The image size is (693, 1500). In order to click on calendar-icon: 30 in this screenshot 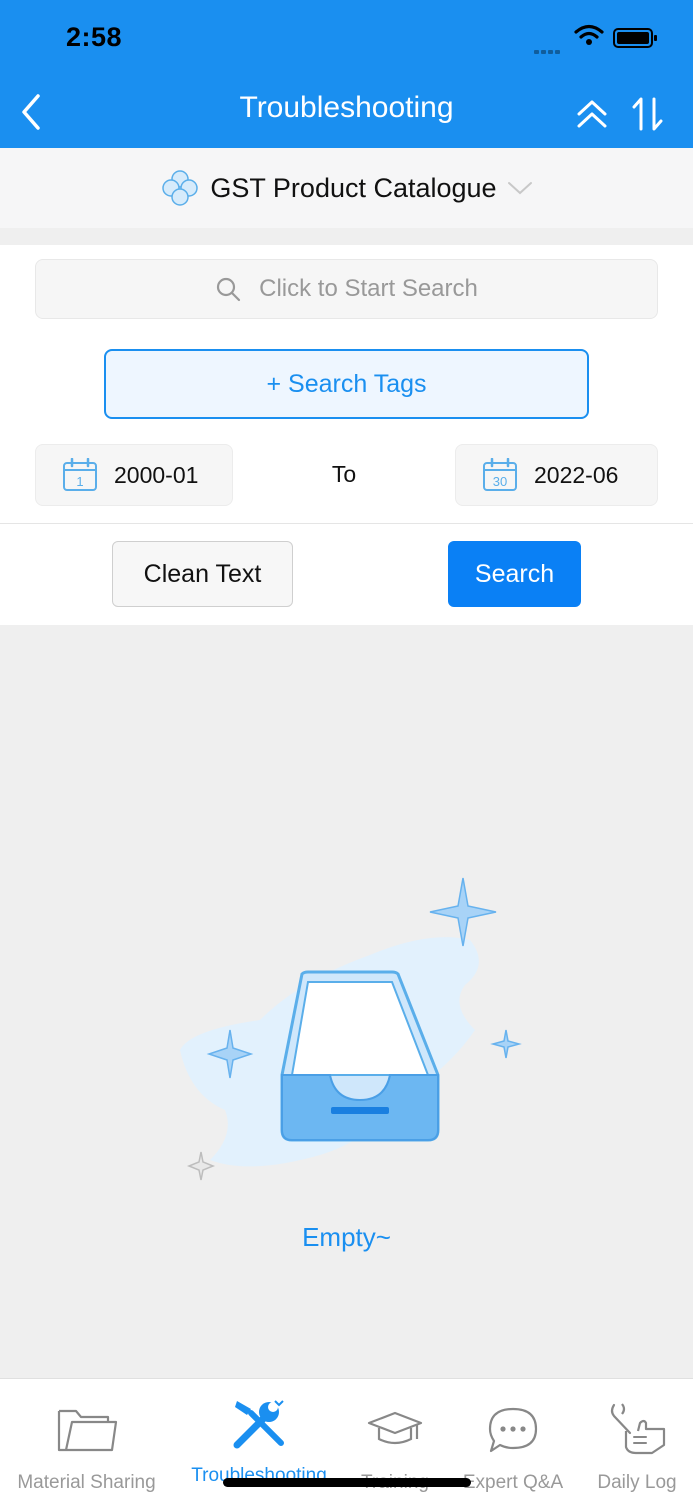, I will do `click(500, 474)`.